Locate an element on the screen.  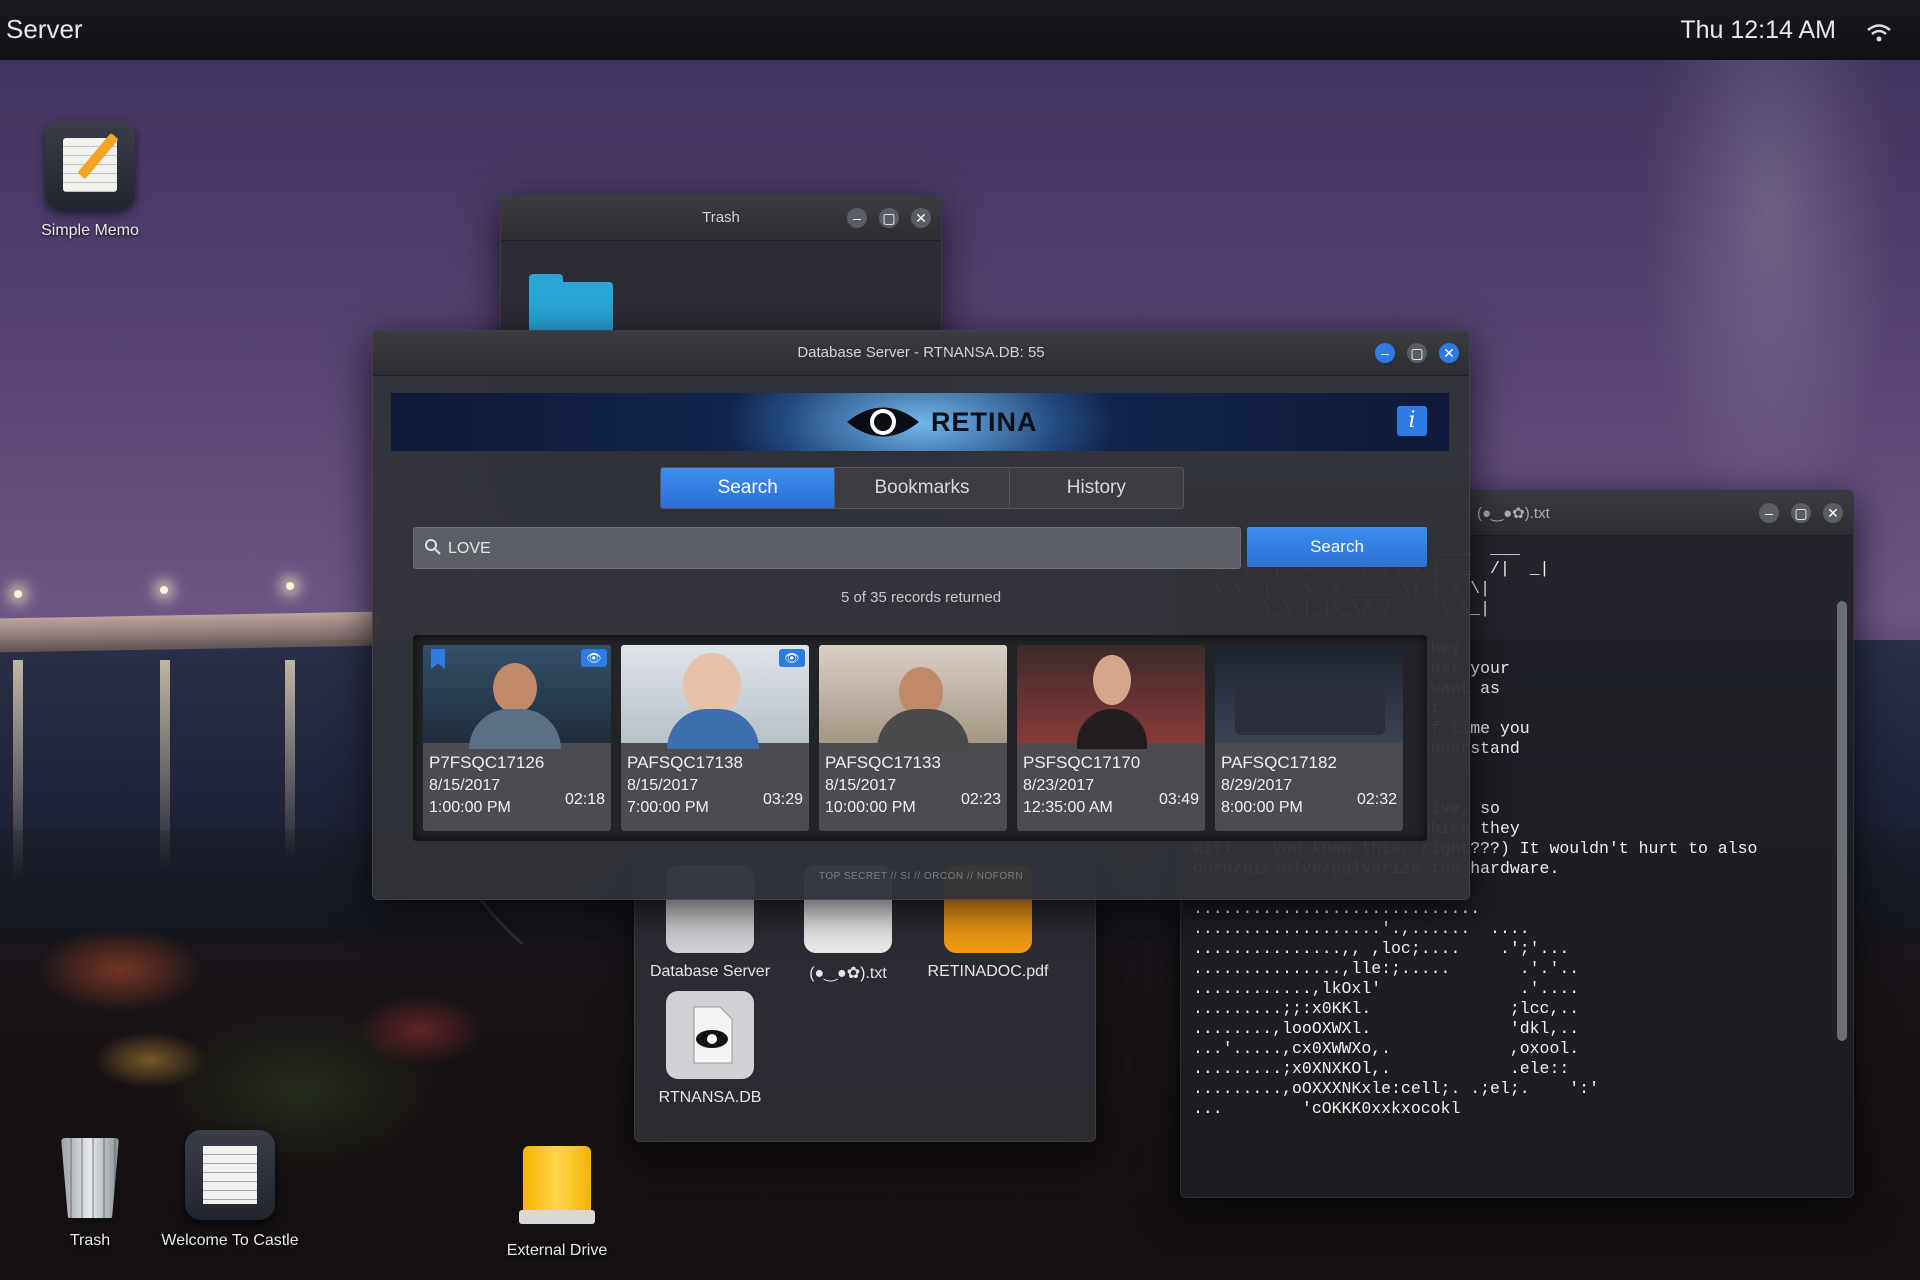
trash-window-title: Trash is located at coordinates (721, 217).